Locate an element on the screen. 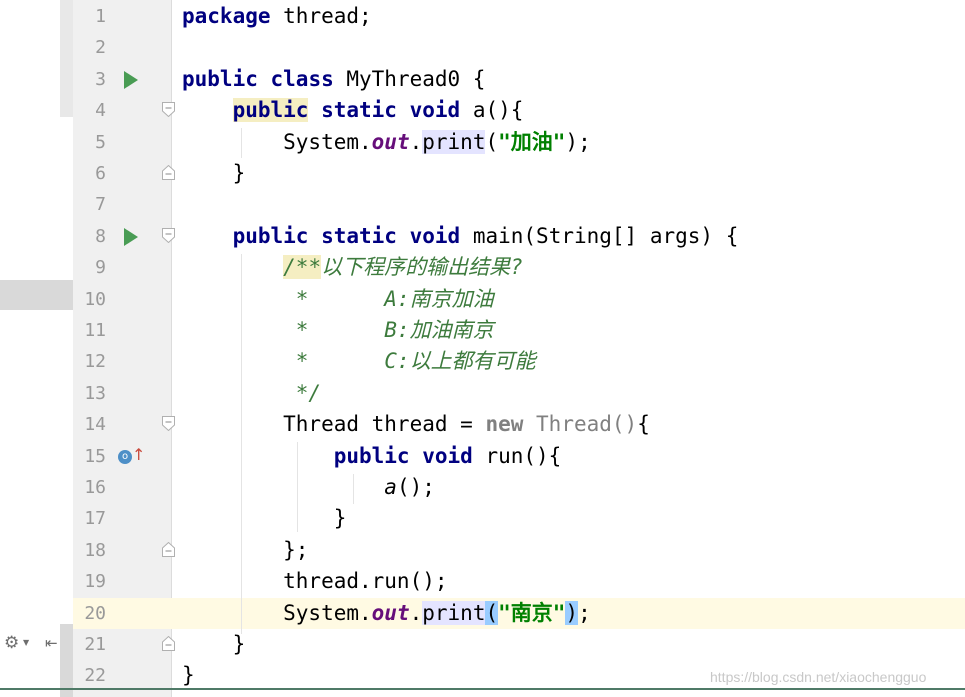  line-number: 3 is located at coordinates (89, 79).